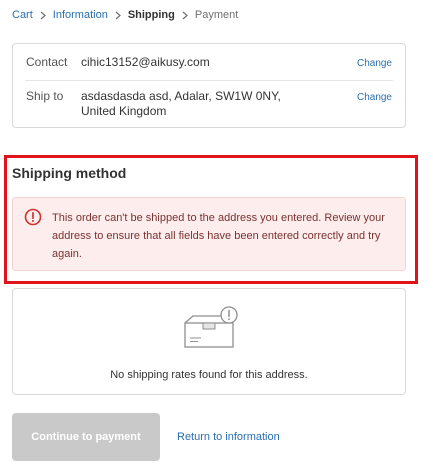 This screenshot has height=476, width=433. Describe the element at coordinates (22, 15) in the screenshot. I see `breadcrumb-cart: Cart` at that location.